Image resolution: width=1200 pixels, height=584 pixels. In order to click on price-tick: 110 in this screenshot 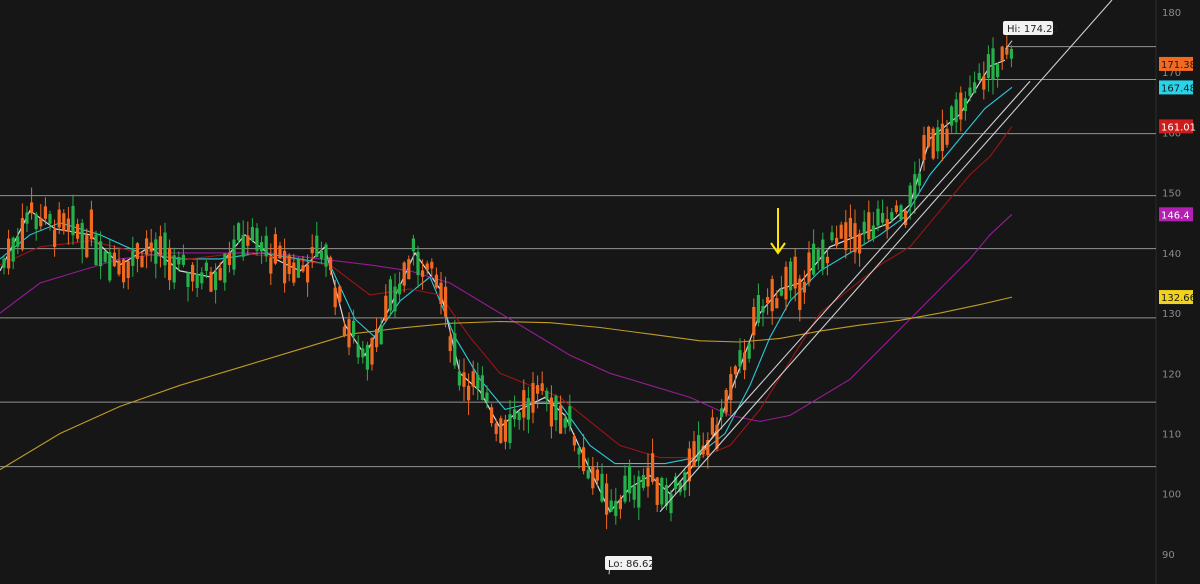, I will do `click(1171, 434)`.